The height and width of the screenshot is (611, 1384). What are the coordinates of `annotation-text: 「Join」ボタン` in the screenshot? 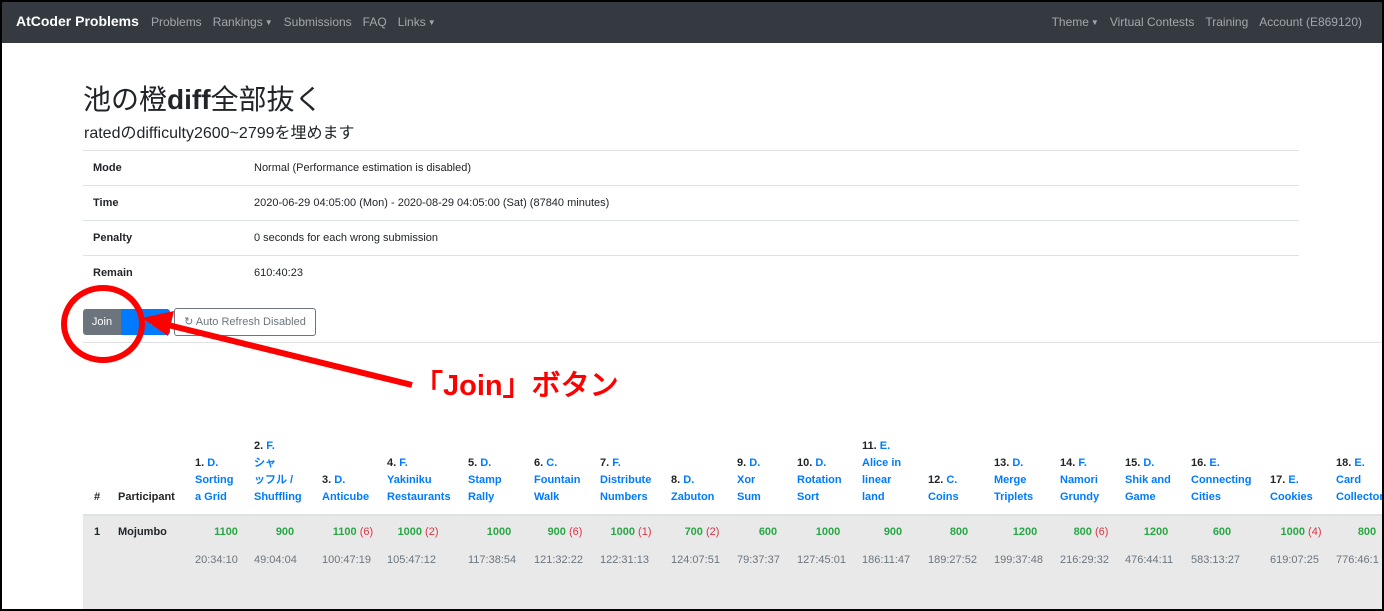 It's located at (516, 386).